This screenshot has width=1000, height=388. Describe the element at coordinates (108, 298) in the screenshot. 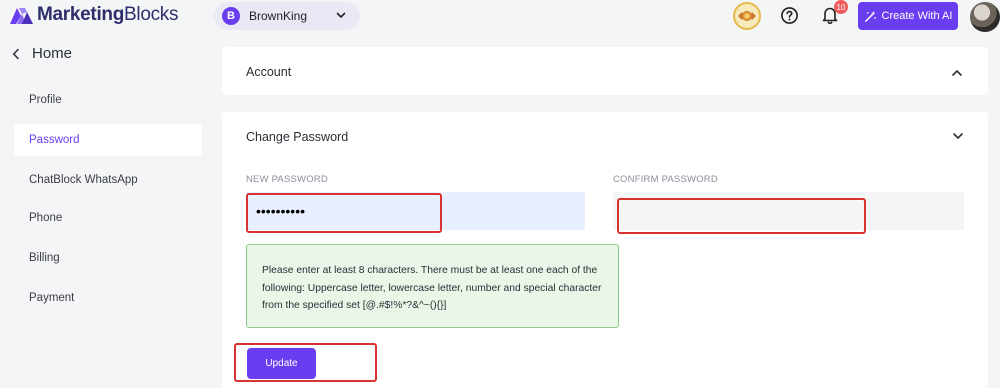

I see `sidebar-item-payment: Payment` at that location.